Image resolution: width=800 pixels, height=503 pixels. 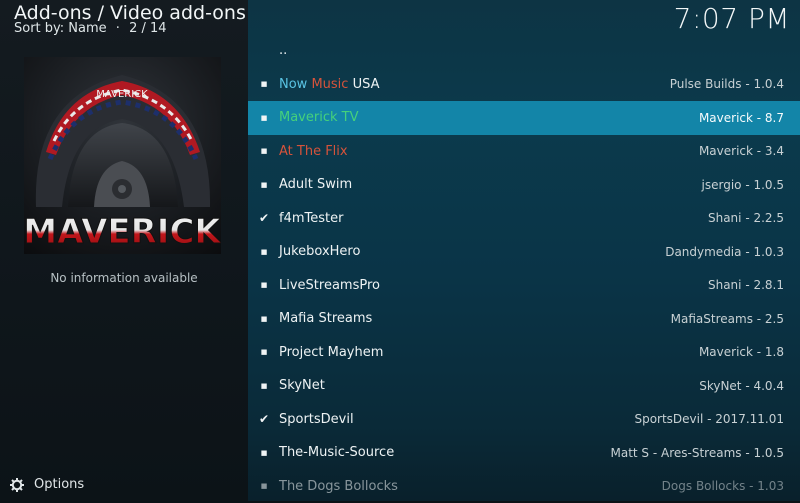 I want to click on addon-description: No information available, so click(x=124, y=278).